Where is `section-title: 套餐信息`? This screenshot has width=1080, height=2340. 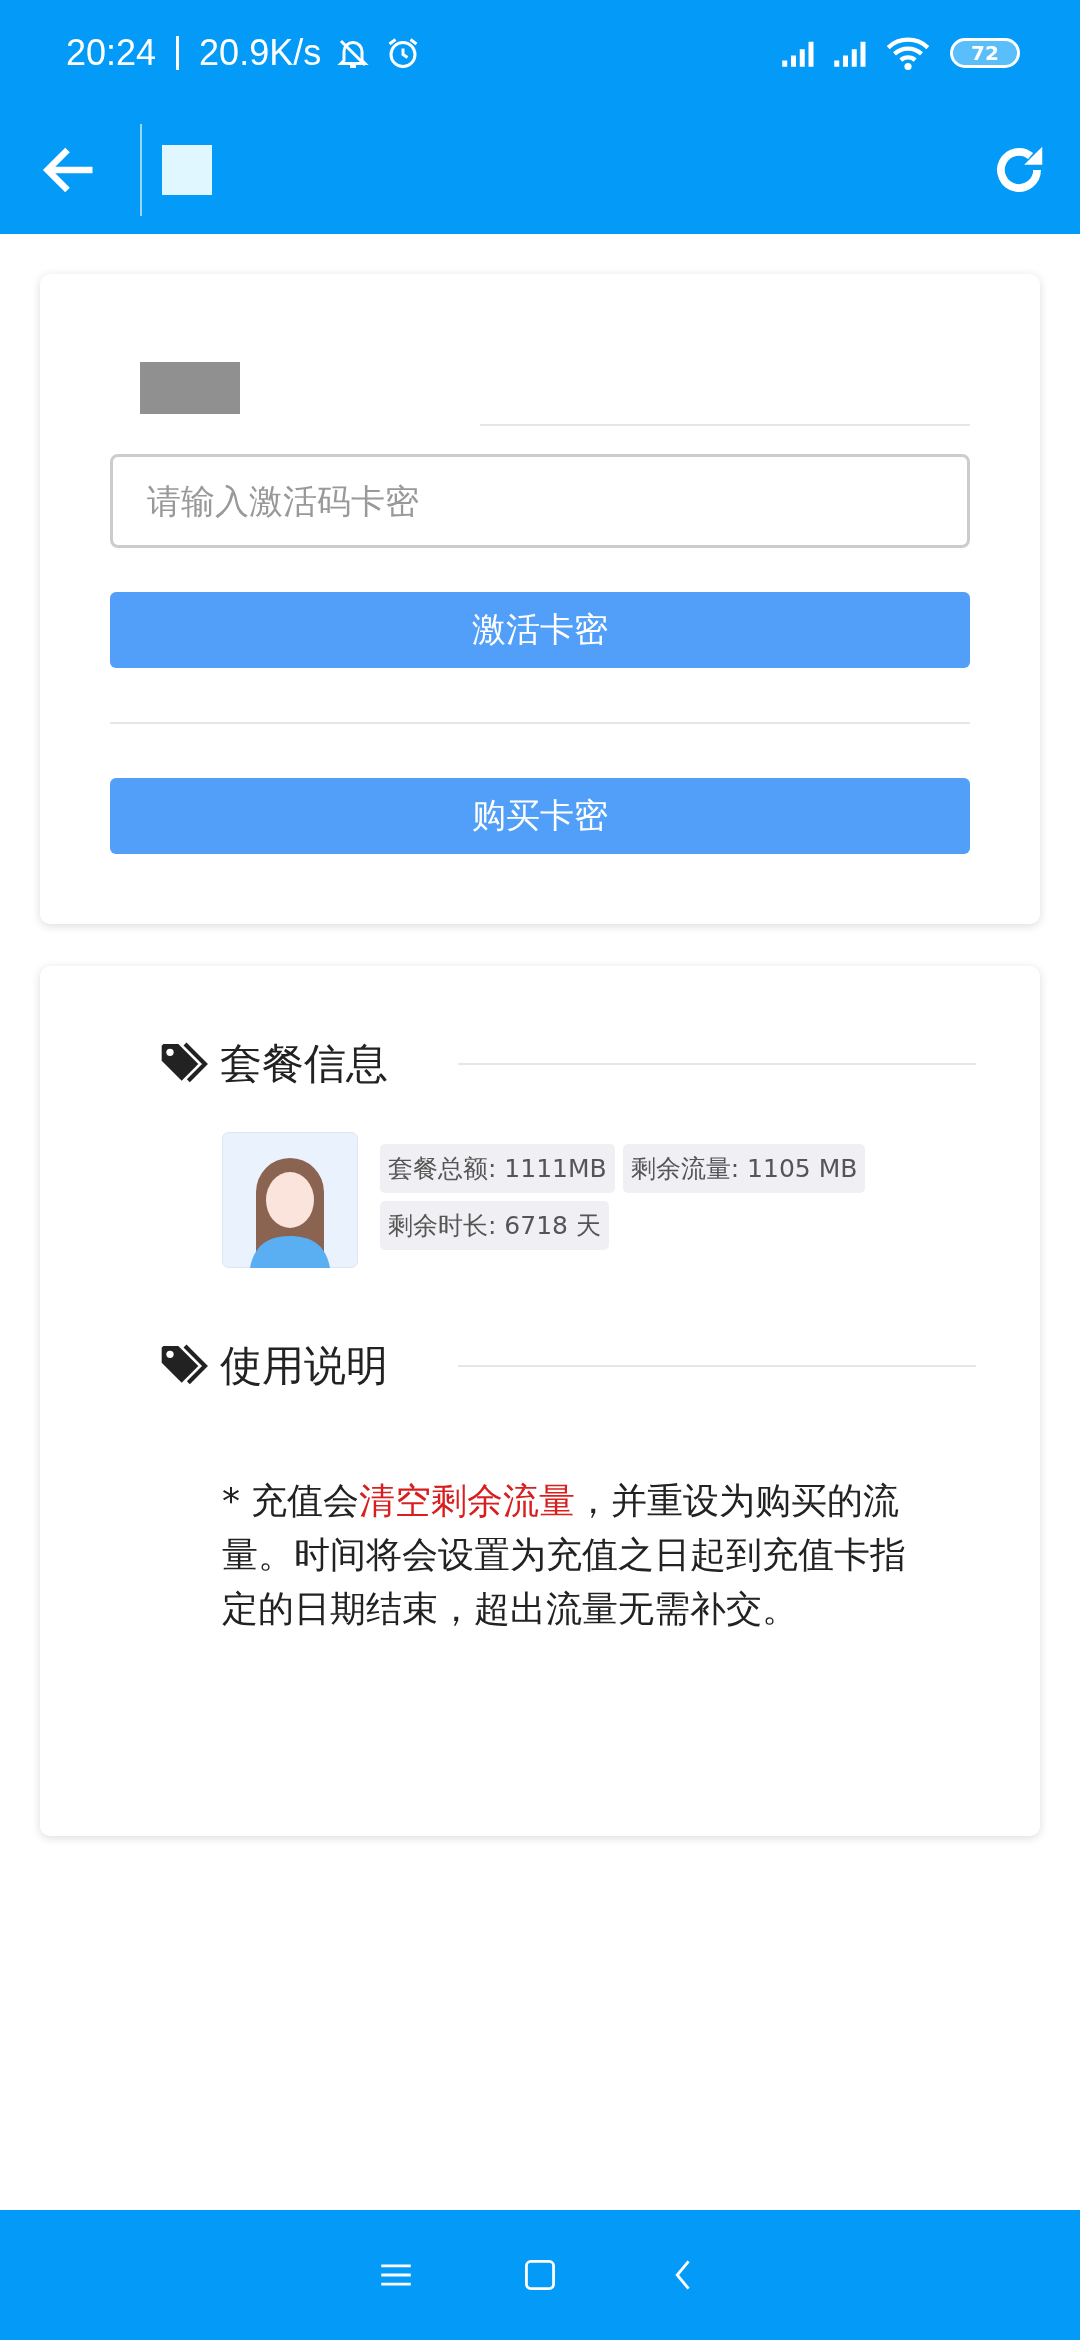
section-title: 套餐信息 is located at coordinates (304, 1064).